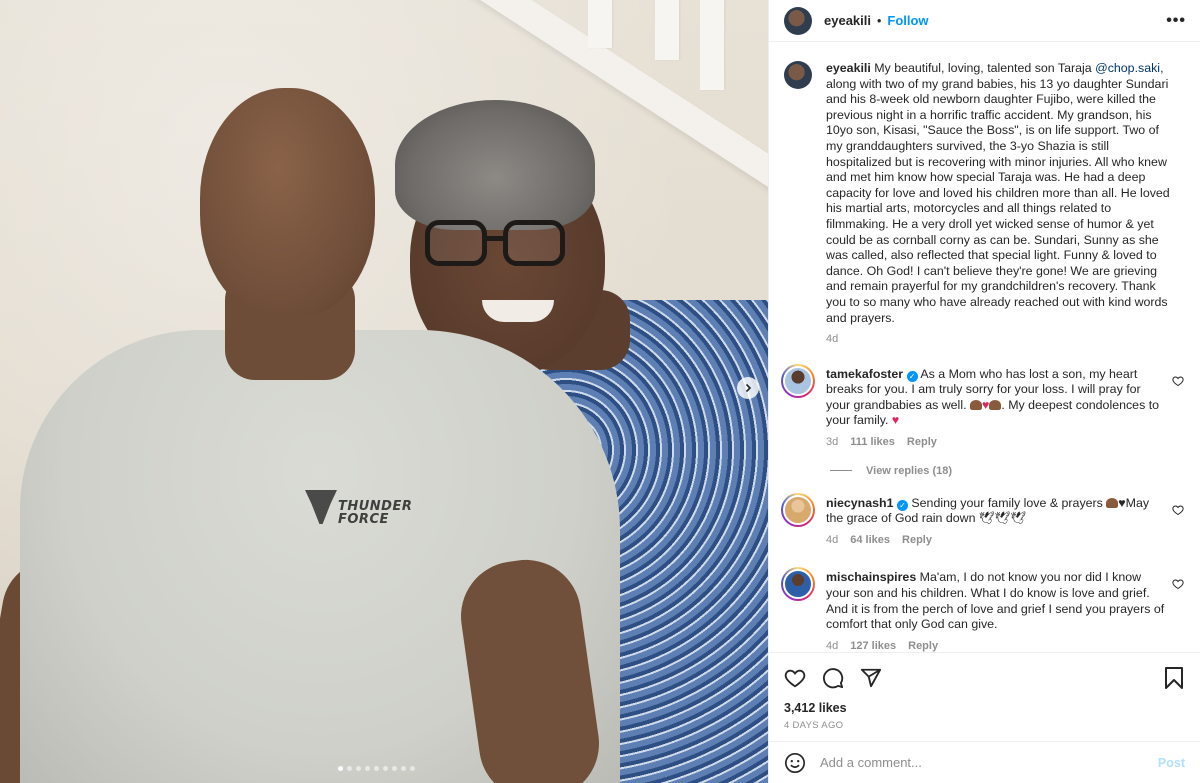  I want to click on chevron-right-icon, so click(748, 388).